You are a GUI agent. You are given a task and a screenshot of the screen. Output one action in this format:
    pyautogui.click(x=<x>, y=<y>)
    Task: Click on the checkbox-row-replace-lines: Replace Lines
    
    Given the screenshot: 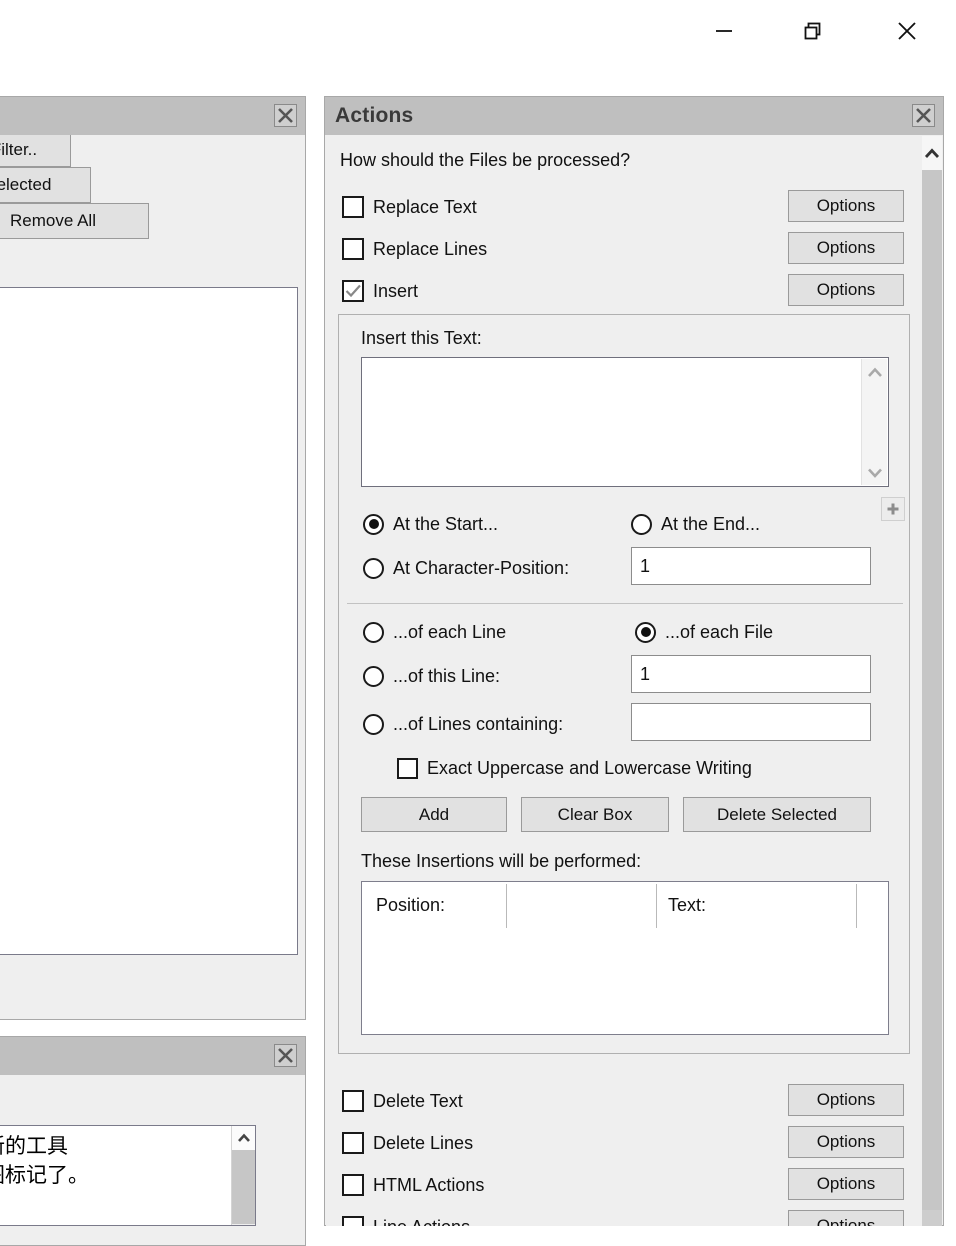 What is the action you would take?
    pyautogui.click(x=414, y=249)
    